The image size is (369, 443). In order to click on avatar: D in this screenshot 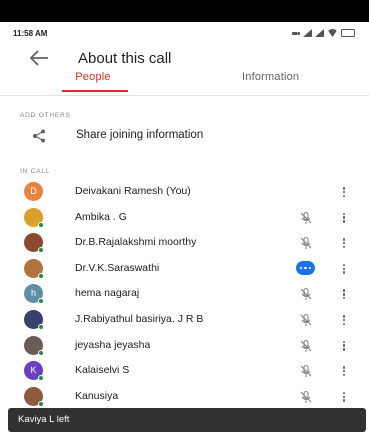, I will do `click(33, 191)`.